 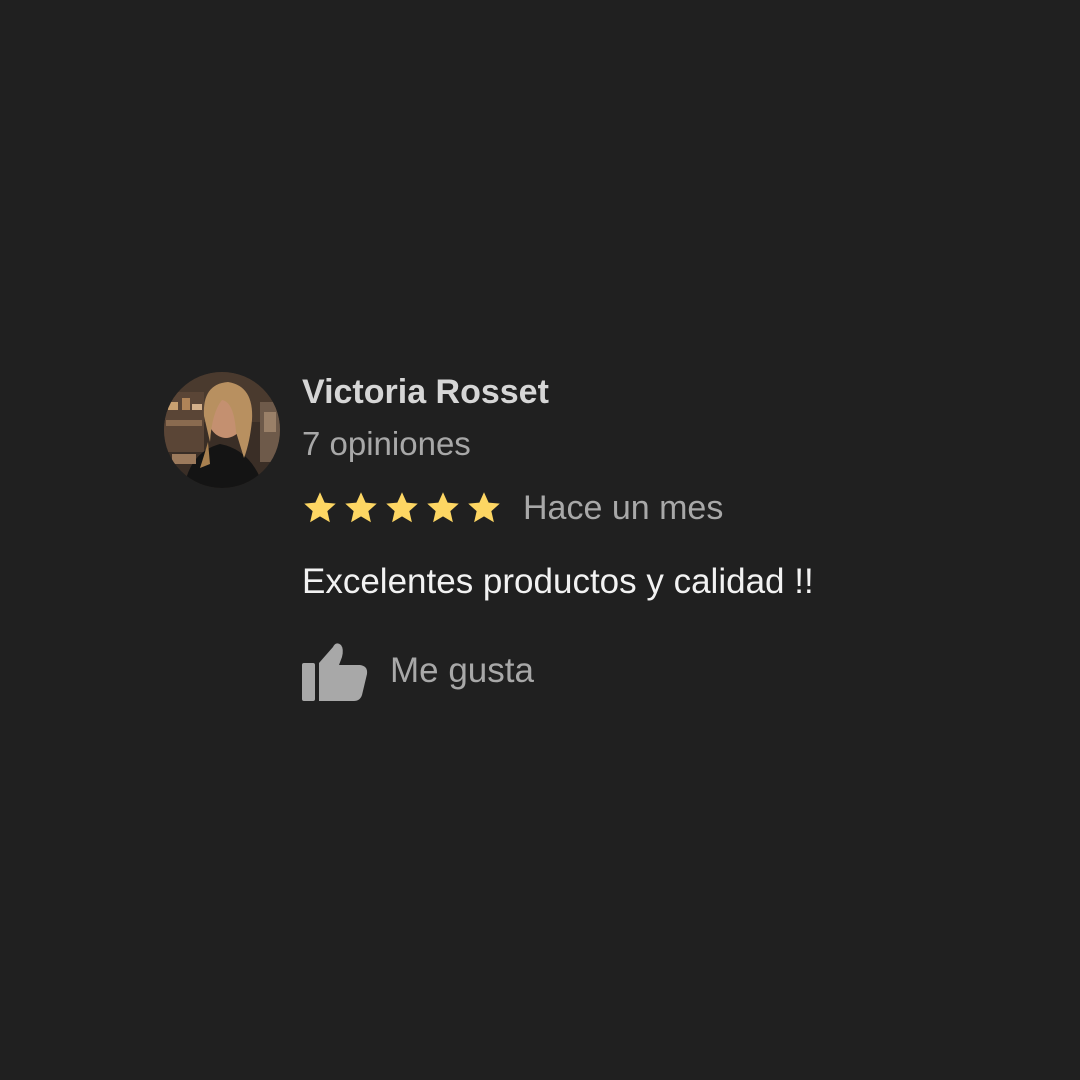 I want to click on like-button: Me gusta, so click(x=418, y=671).